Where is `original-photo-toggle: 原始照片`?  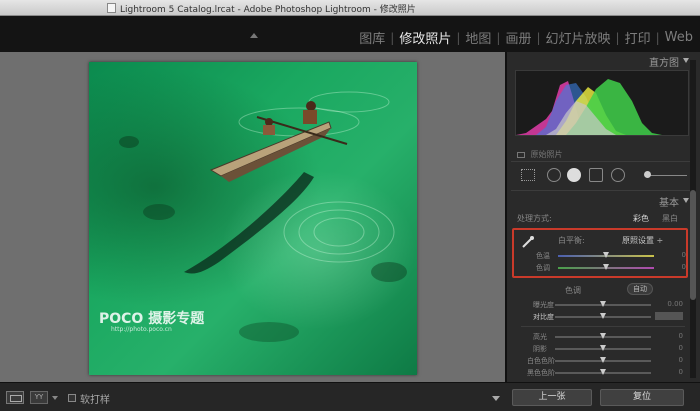 original-photo-toggle: 原始照片 is located at coordinates (540, 154).